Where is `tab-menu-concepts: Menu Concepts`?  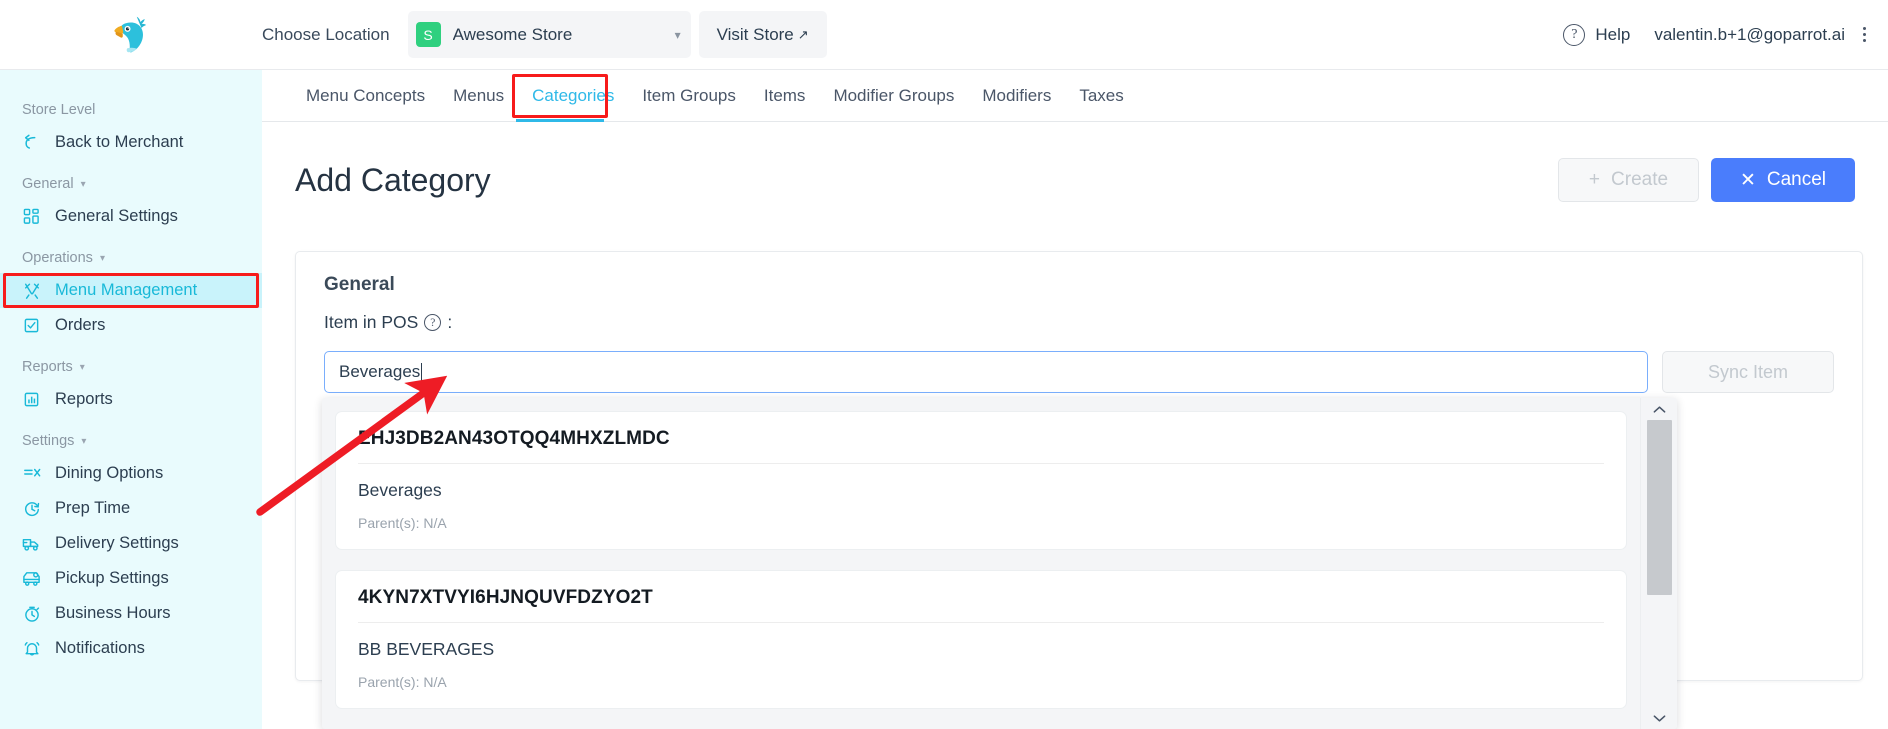 tab-menu-concepts: Menu Concepts is located at coordinates (365, 96).